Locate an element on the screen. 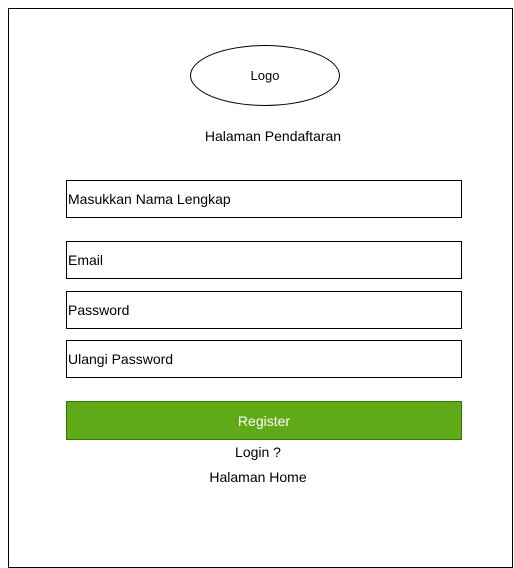  register-button: Register is located at coordinates (264, 420).